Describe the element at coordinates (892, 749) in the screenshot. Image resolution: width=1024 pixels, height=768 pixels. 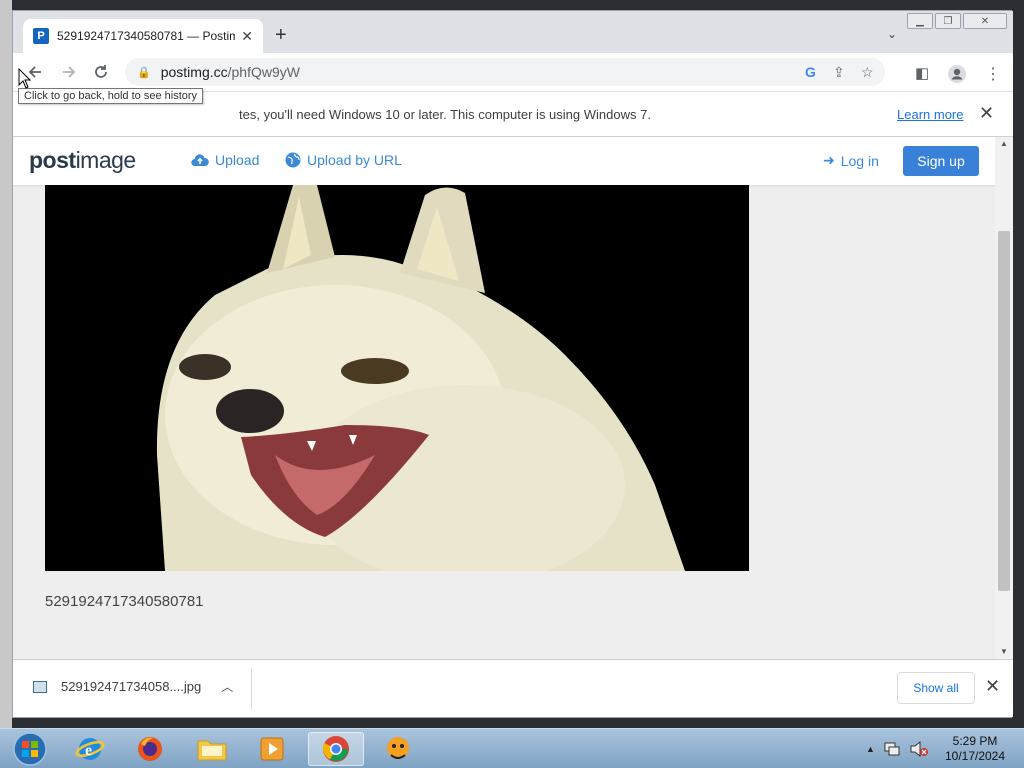
I see `network-icon` at that location.